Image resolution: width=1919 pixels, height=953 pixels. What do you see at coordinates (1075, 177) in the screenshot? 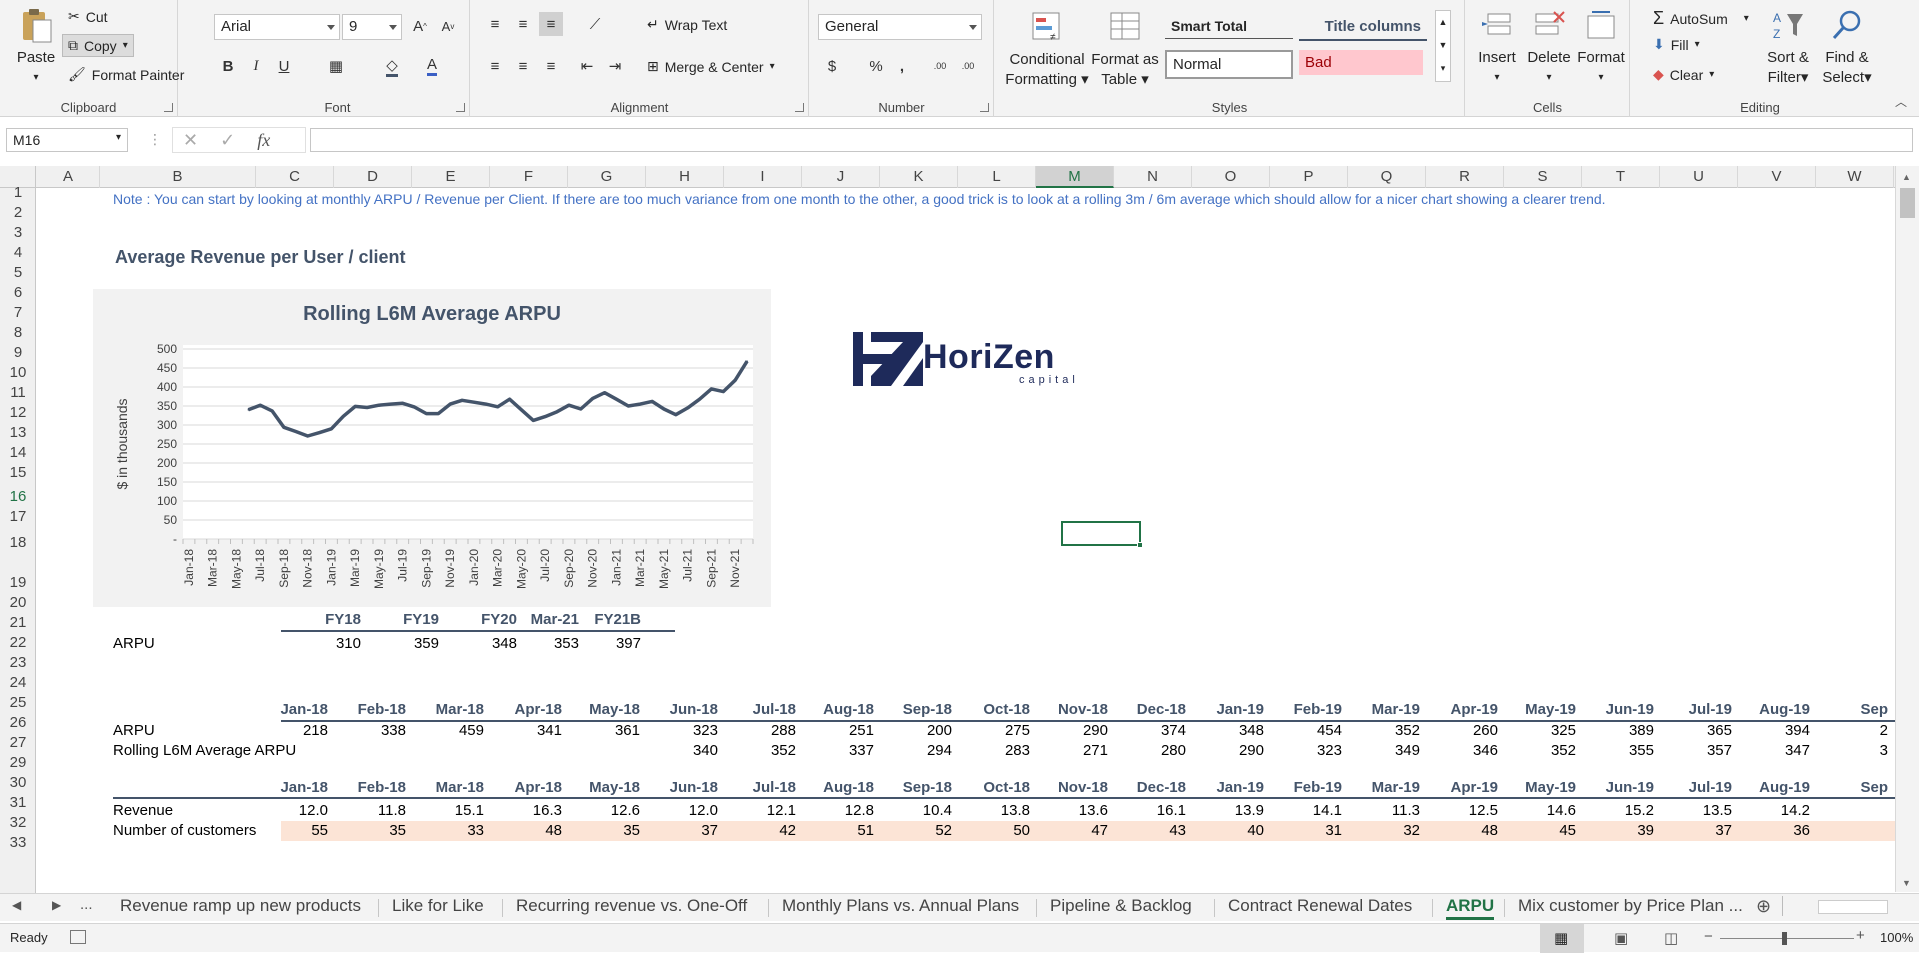
I see `column-header-M: M` at bounding box center [1075, 177].